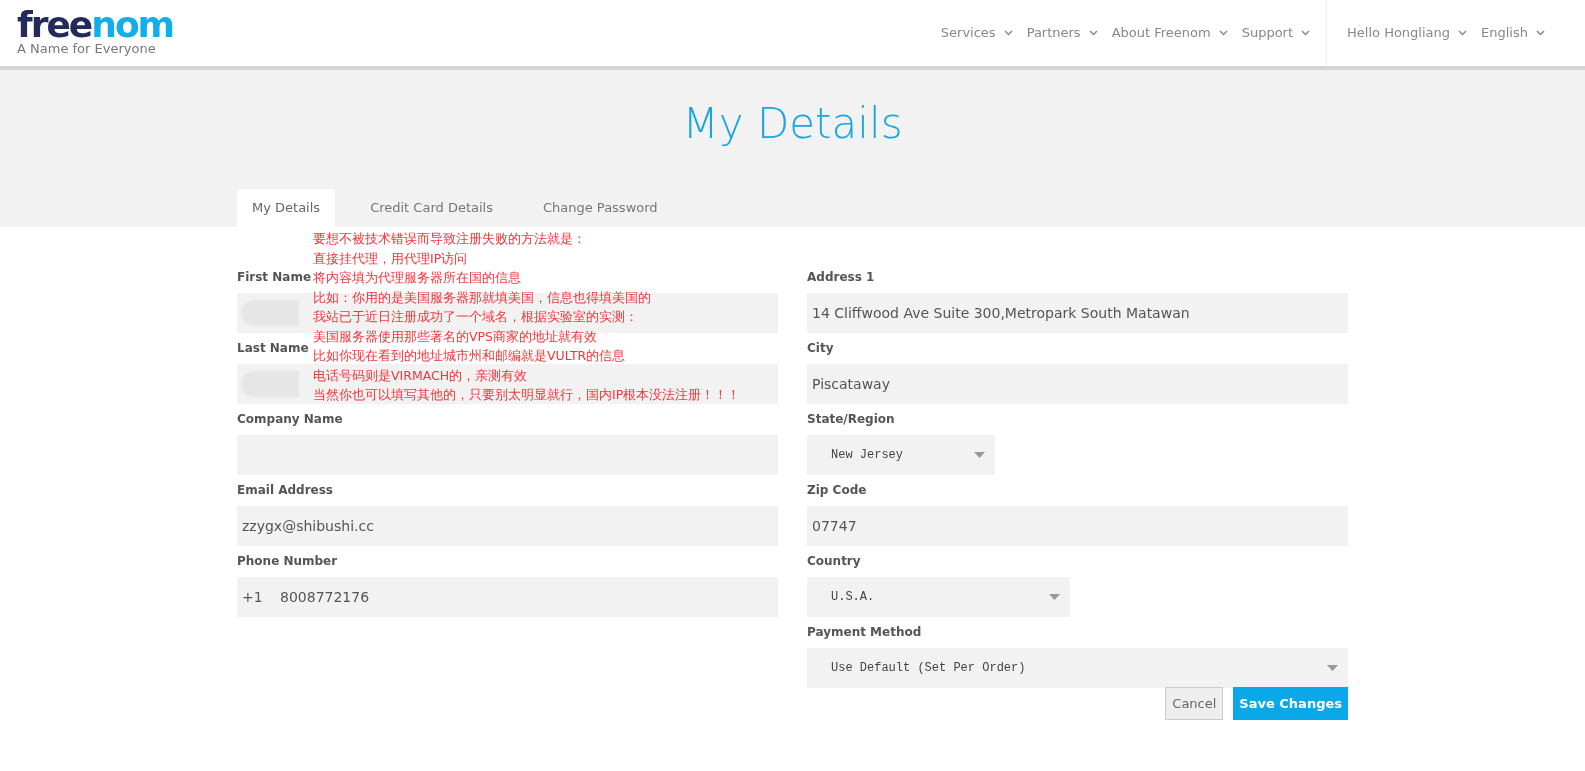  What do you see at coordinates (287, 561) in the screenshot?
I see `field-label: Phone Number` at bounding box center [287, 561].